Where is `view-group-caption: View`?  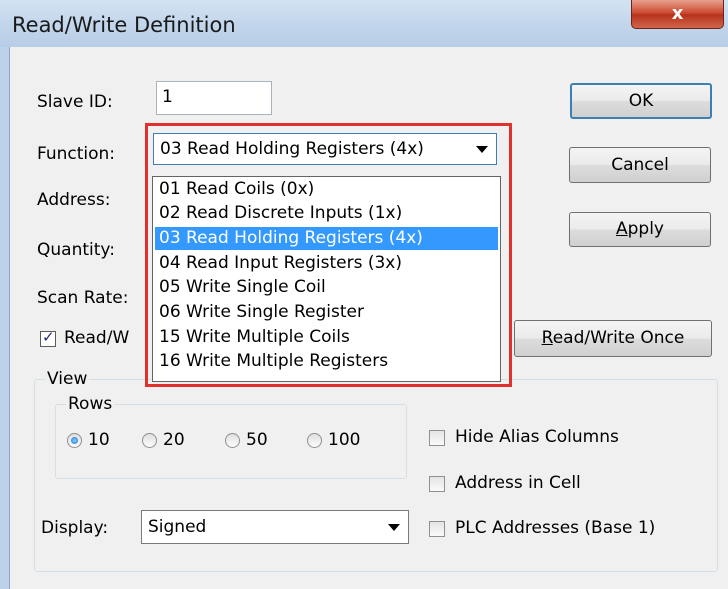 view-group-caption: View is located at coordinates (67, 379).